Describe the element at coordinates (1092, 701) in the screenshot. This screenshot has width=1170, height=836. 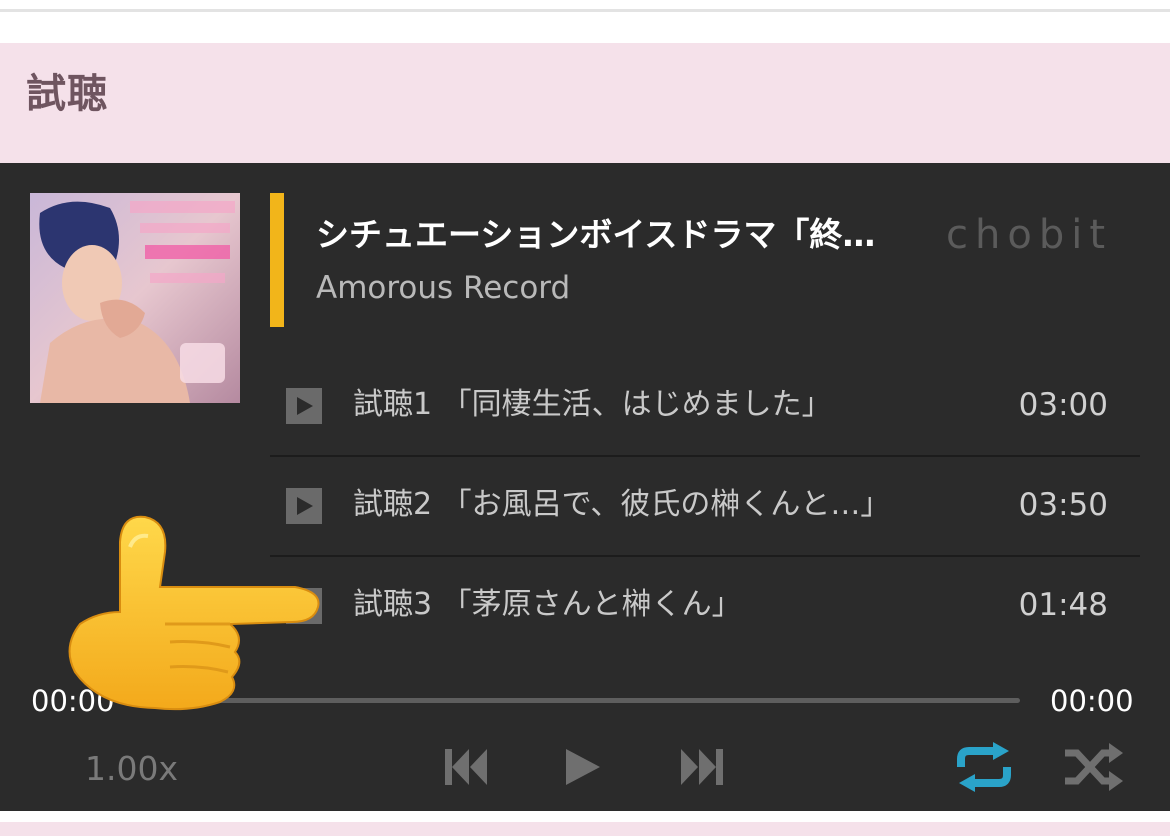
I see `total-time: 00:00` at that location.